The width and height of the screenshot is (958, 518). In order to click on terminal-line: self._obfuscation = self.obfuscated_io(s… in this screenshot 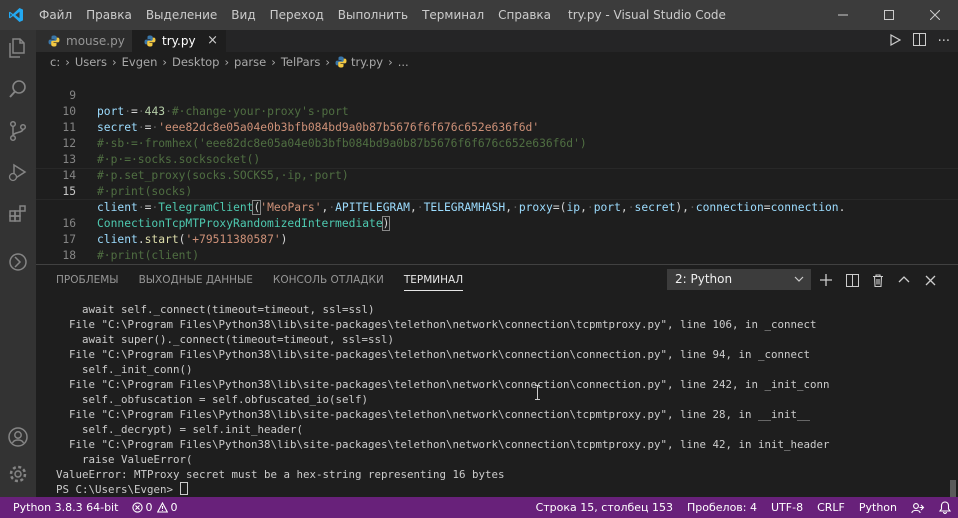, I will do `click(212, 399)`.